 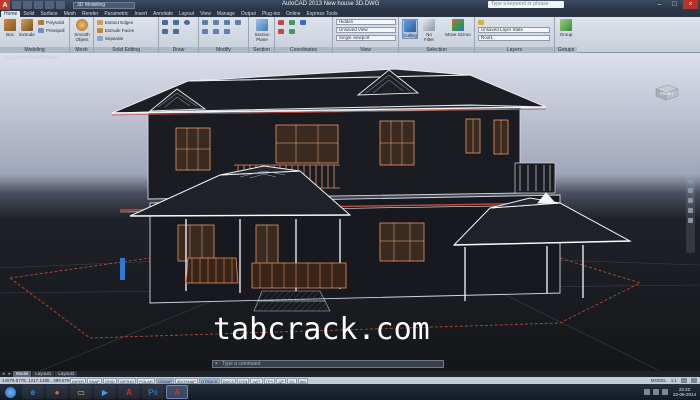 I want to click on photoshop-icon: Ps, so click(x=153, y=392).